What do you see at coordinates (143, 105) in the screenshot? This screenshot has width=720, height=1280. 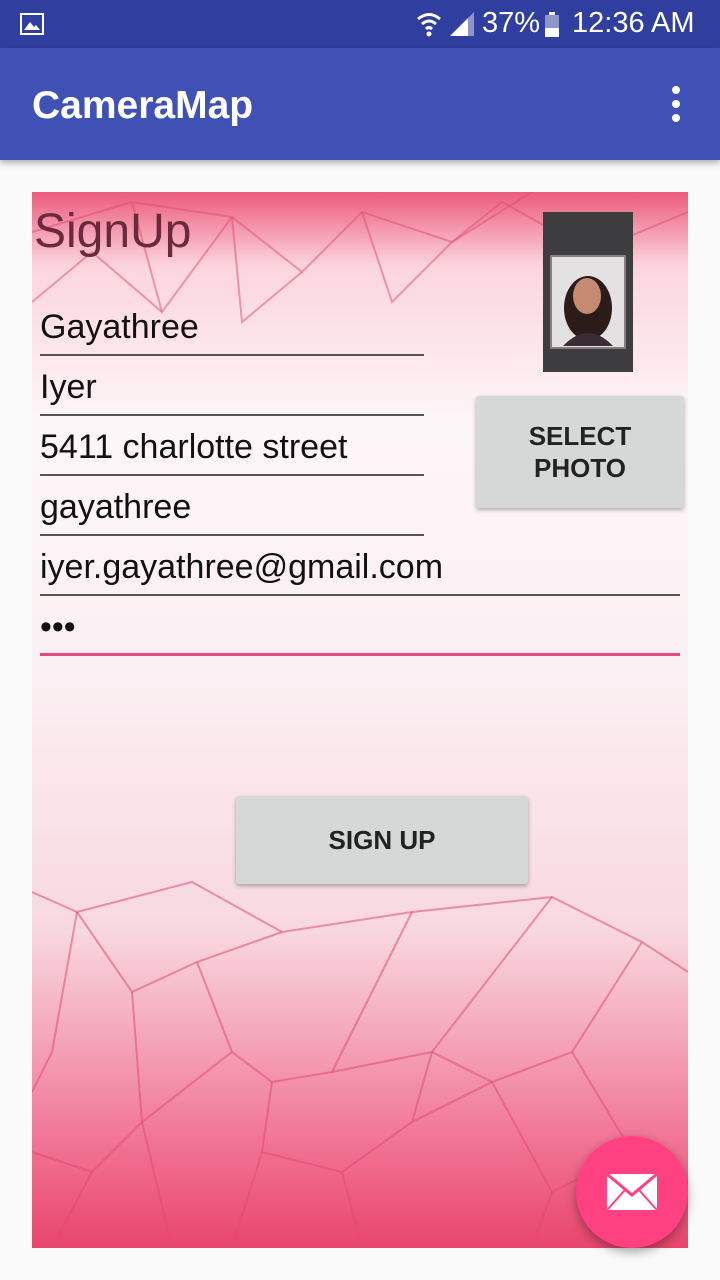 I see `app-title: CameraMap` at bounding box center [143, 105].